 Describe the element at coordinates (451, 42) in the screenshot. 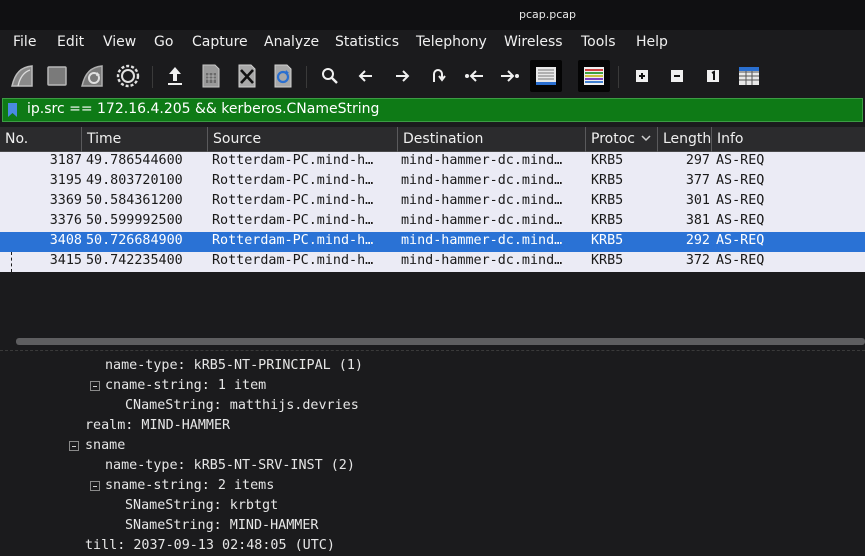

I see `menu-telephony: Telephony` at that location.